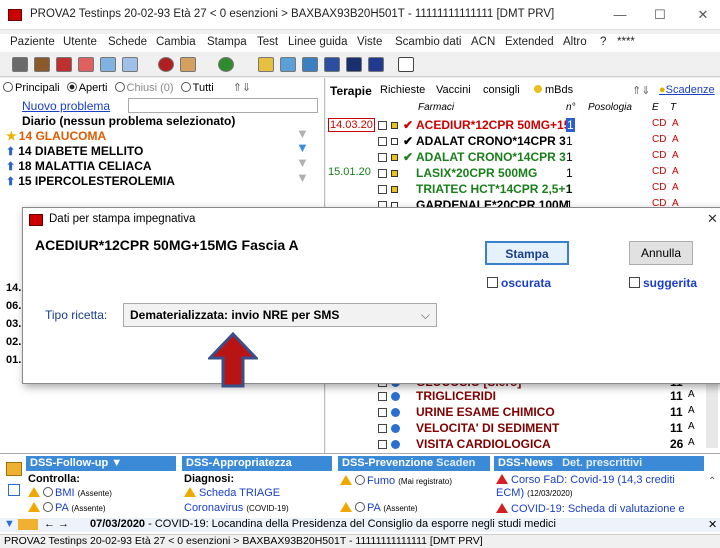 This screenshot has height=548, width=720. Describe the element at coordinates (56, 524) in the screenshot. I see `ticker-arrows-icon: ← →` at that location.